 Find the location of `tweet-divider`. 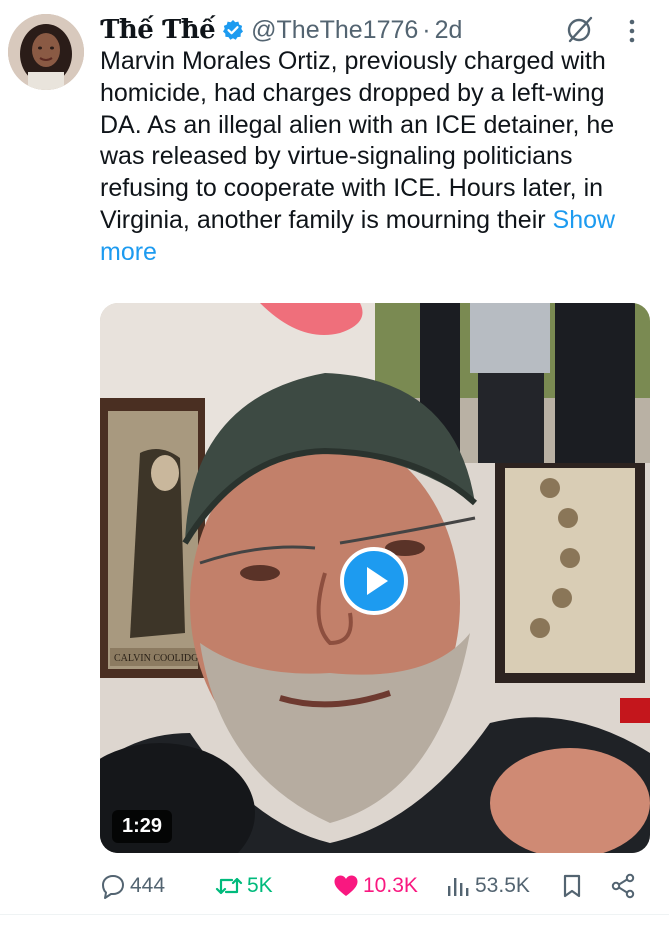

tweet-divider is located at coordinates (334, 914).